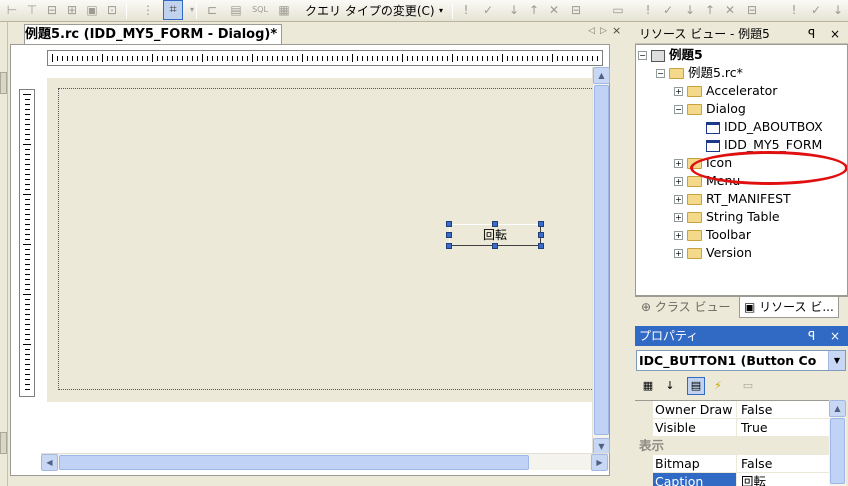  I want to click on grid-toggle-icon: ⌗, so click(173, 10).